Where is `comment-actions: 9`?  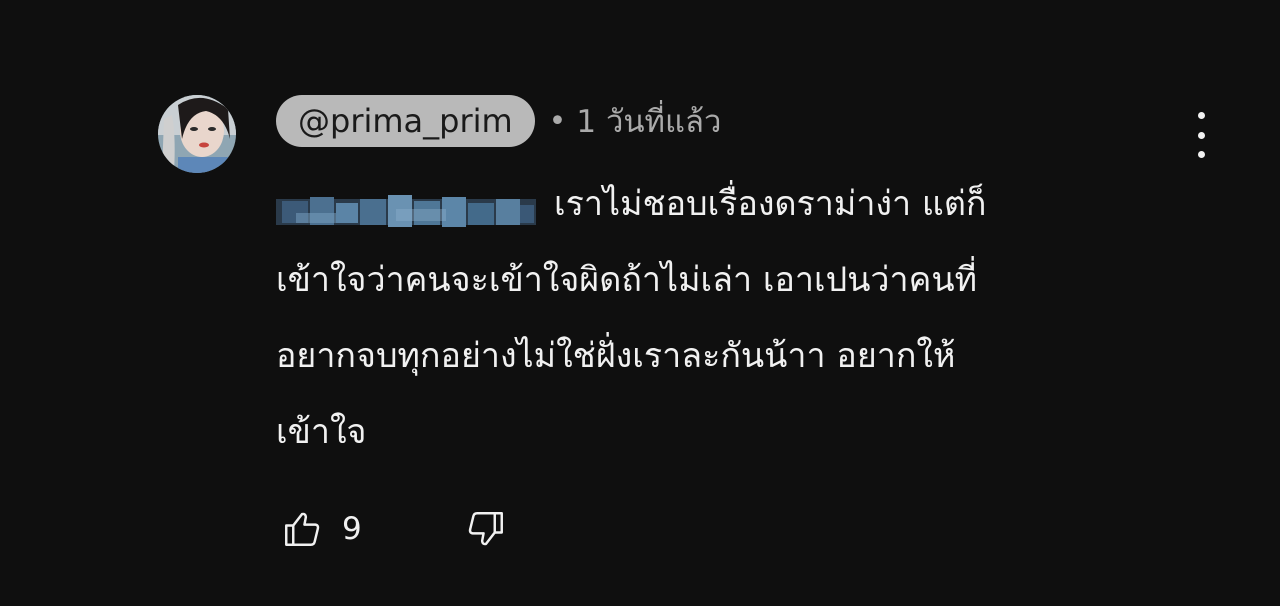
comment-actions: 9 is located at coordinates (394, 529).